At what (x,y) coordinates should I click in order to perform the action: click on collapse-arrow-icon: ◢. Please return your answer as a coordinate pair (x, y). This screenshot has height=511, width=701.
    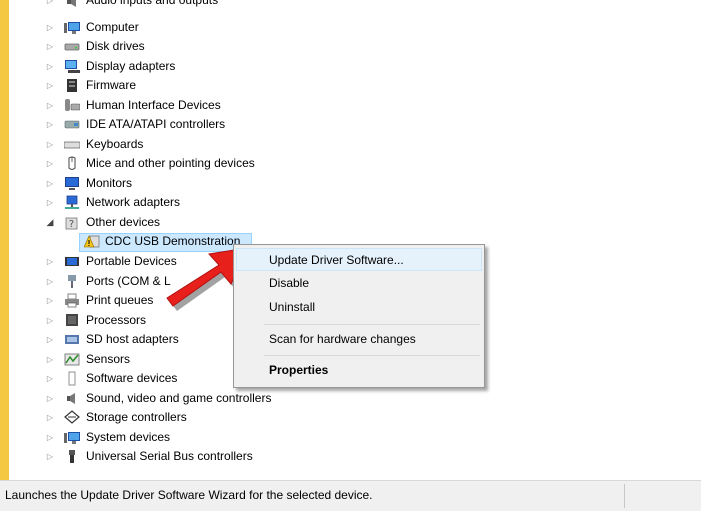
    Looking at the image, I should click on (50, 222).